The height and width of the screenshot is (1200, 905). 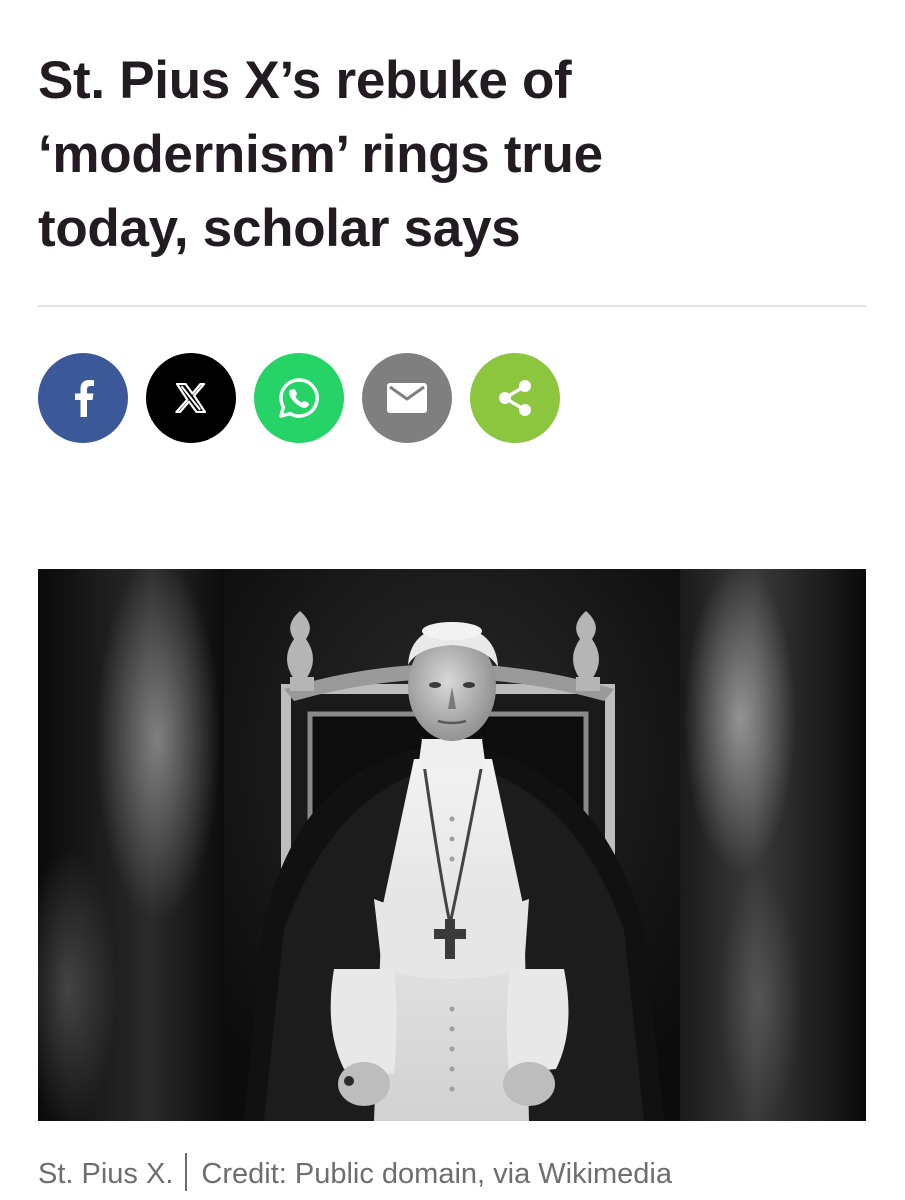 I want to click on share-button, so click(x=515, y=398).